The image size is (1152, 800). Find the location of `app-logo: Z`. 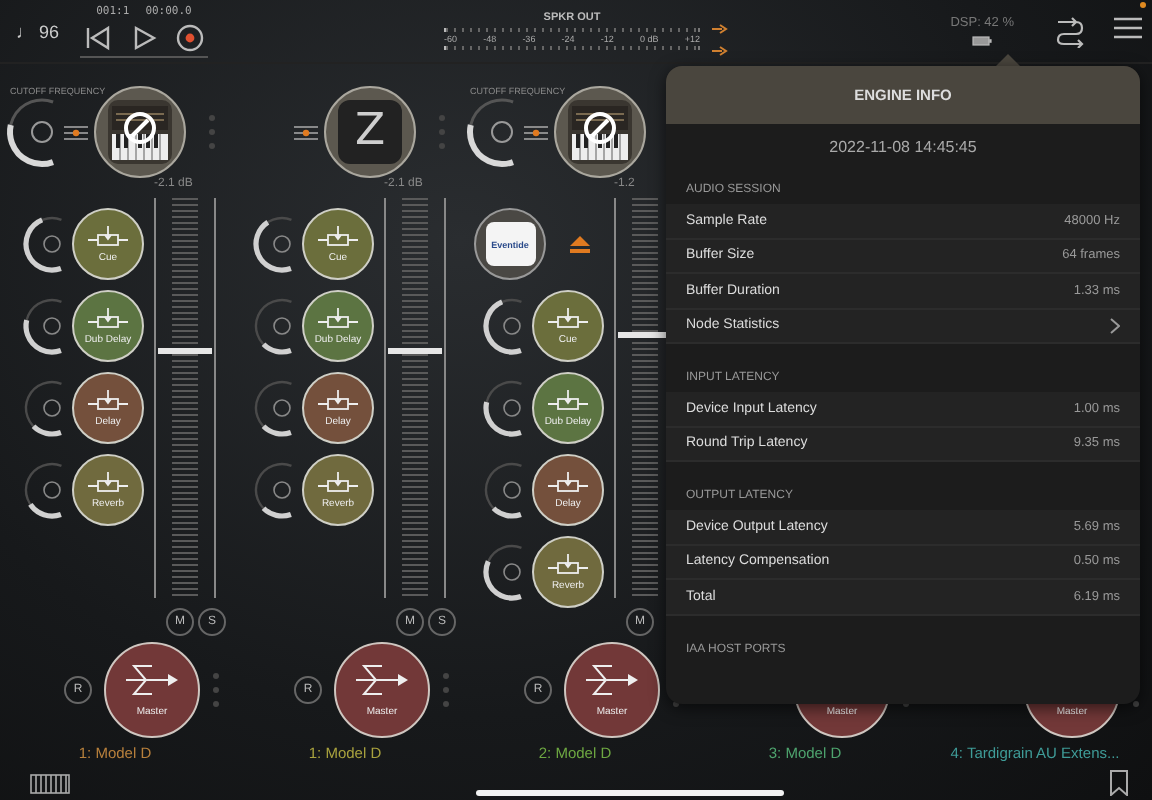

app-logo: Z is located at coordinates (370, 132).